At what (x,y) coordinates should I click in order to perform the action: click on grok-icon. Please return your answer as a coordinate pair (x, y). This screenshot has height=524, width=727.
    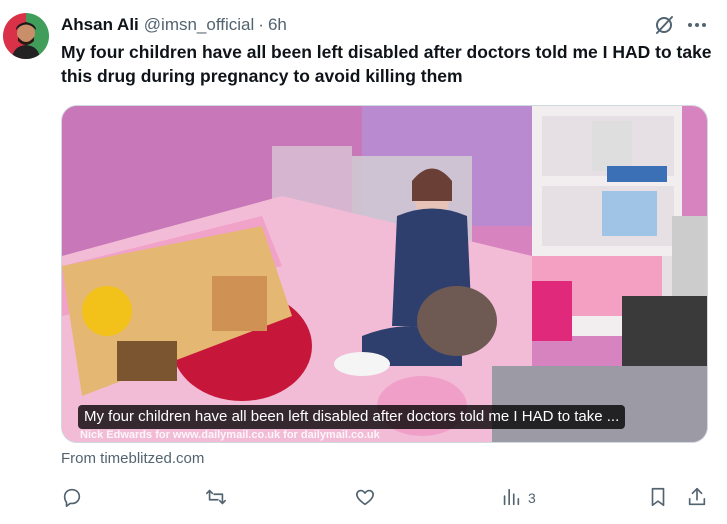
    Looking at the image, I should click on (664, 25).